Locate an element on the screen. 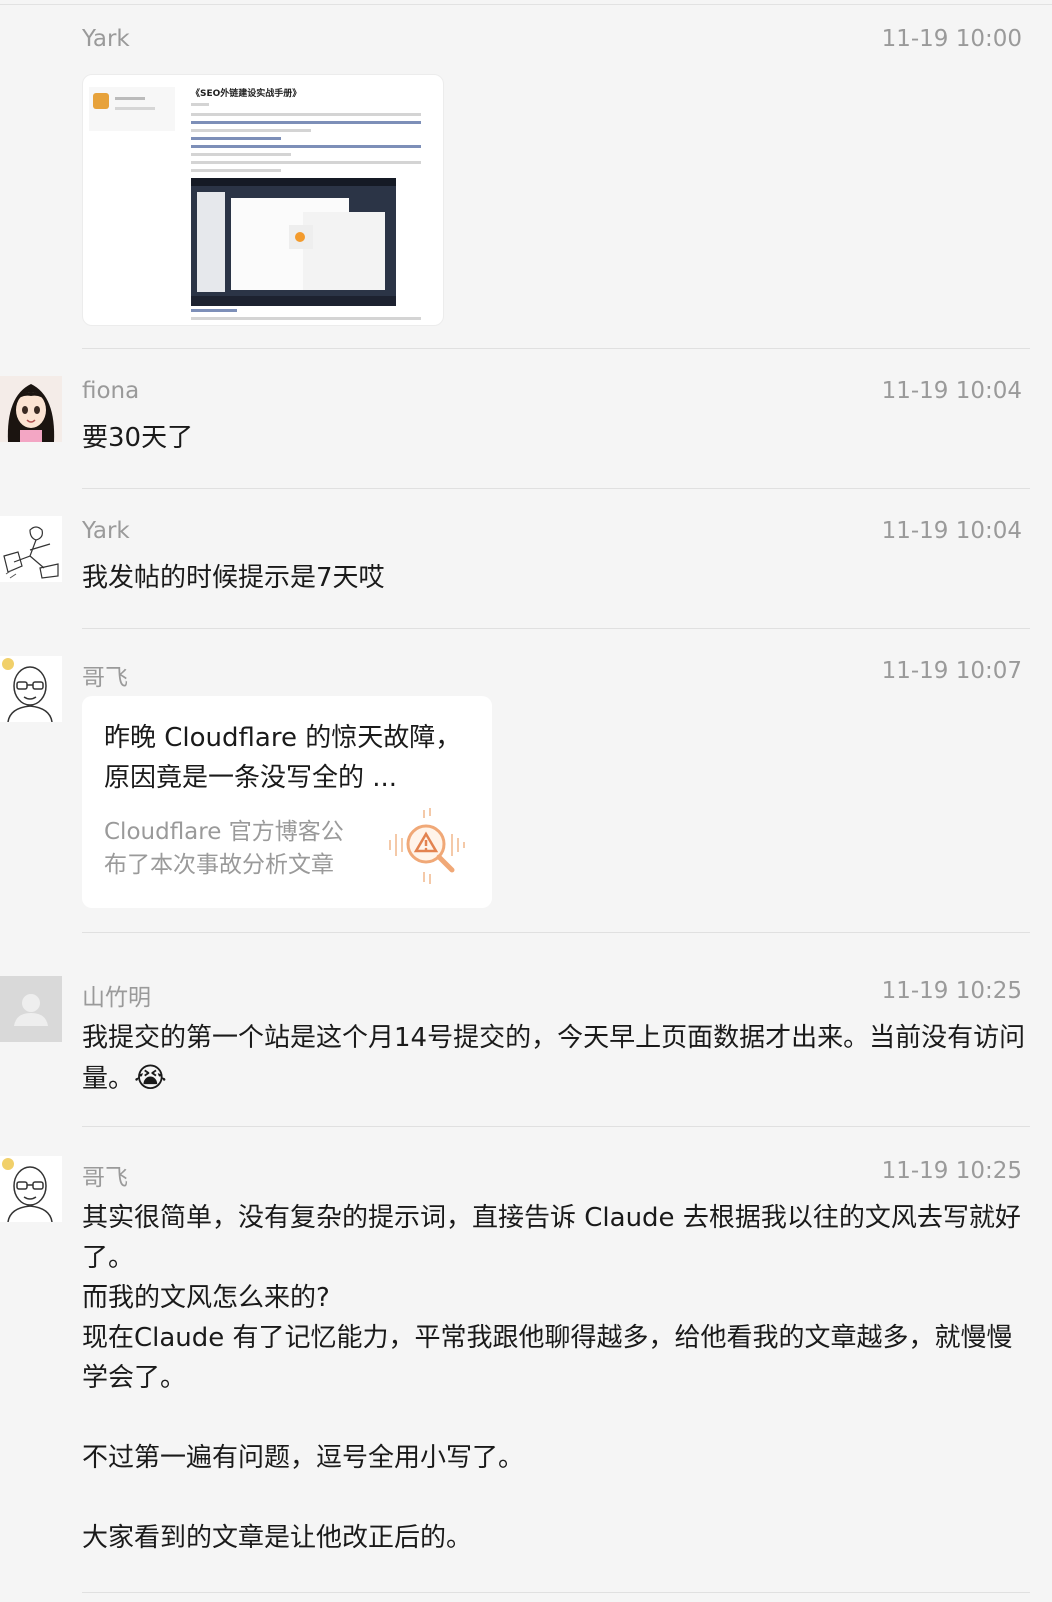 The image size is (1052, 1602). message-text-wrap: 我提交的第一个站是这个月14号提交的，今天早上页面数据才出来。当前没有访问量。😭 is located at coordinates (556, 1058).